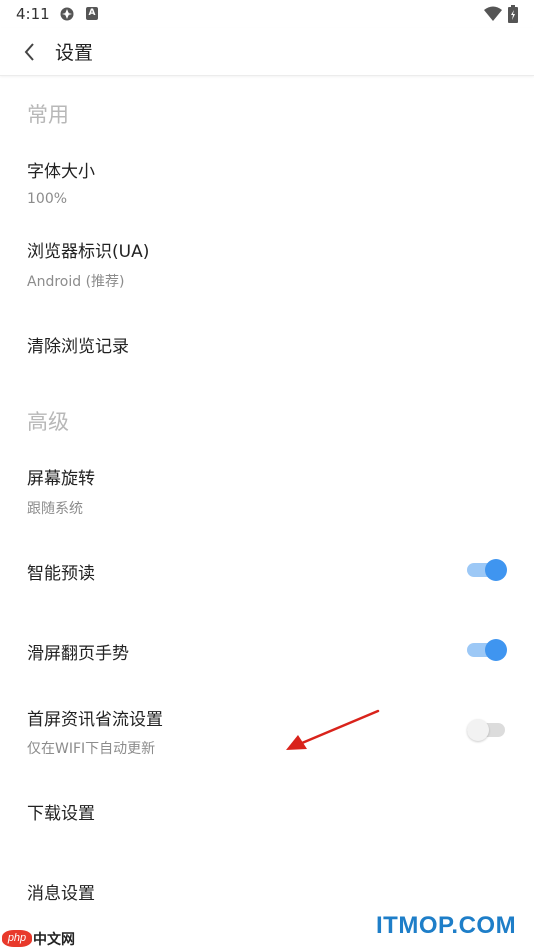  Describe the element at coordinates (267, 490) in the screenshot. I see `setting-screen-rotation: 屏幕旋转 跟随系统` at that location.